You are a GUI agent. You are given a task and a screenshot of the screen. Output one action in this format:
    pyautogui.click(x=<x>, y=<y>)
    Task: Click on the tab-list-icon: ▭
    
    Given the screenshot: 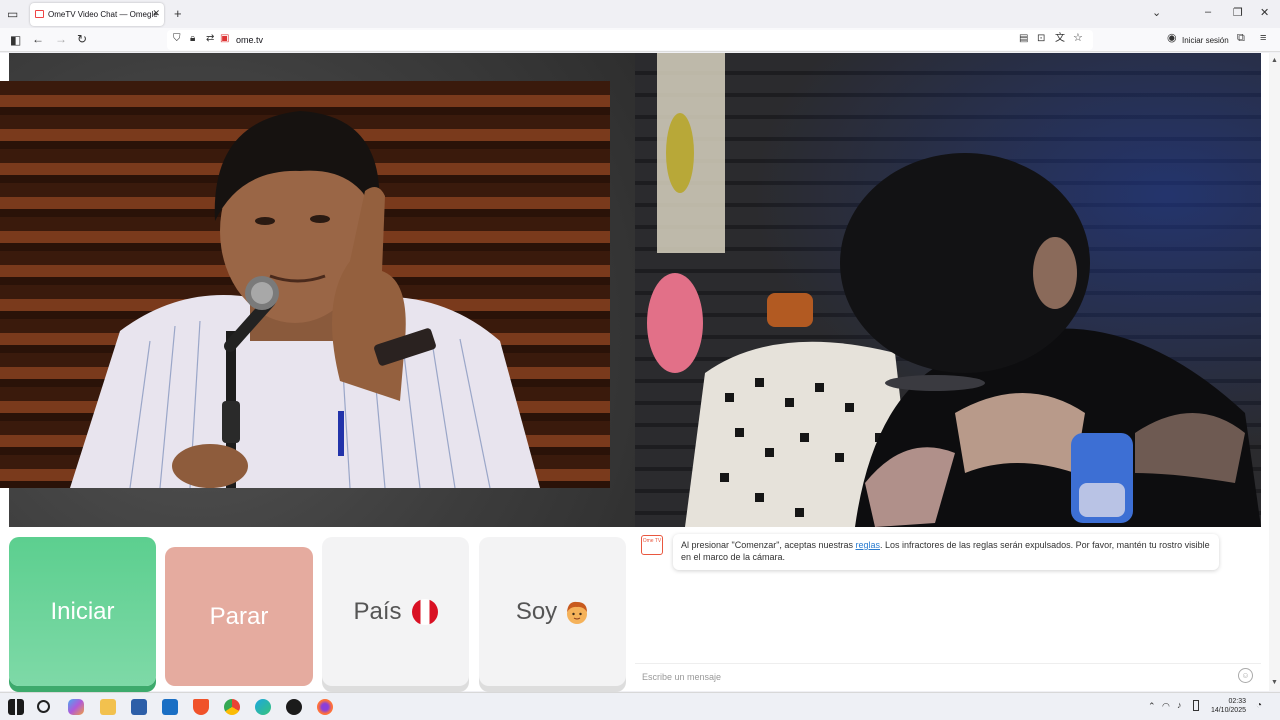 What is the action you would take?
    pyautogui.click(x=12, y=14)
    